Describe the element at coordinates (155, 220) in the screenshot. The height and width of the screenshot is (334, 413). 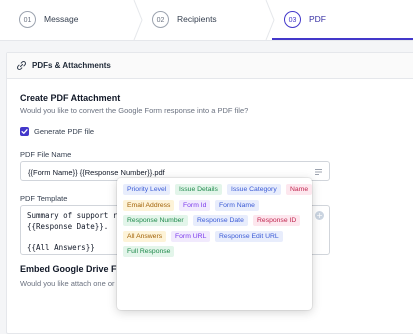
I see `placeholder-tag: Response Number` at that location.